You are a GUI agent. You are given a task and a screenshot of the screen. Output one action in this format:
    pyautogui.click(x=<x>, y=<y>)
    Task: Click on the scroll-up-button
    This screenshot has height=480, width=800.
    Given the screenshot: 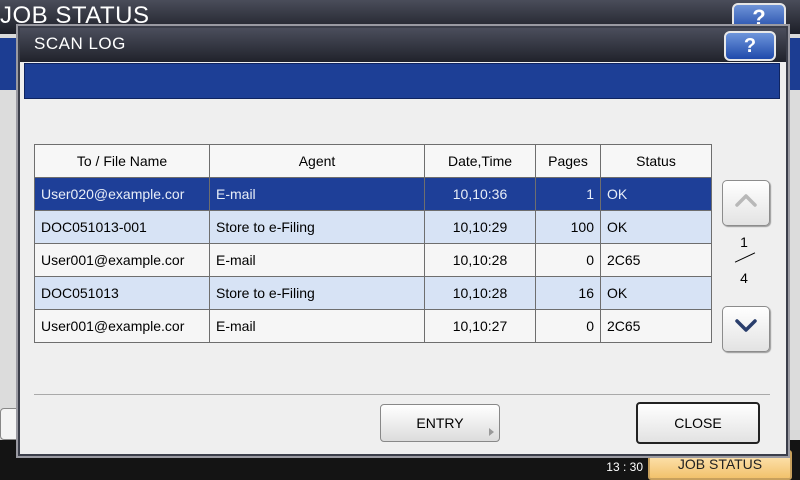 What is the action you would take?
    pyautogui.click(x=746, y=203)
    